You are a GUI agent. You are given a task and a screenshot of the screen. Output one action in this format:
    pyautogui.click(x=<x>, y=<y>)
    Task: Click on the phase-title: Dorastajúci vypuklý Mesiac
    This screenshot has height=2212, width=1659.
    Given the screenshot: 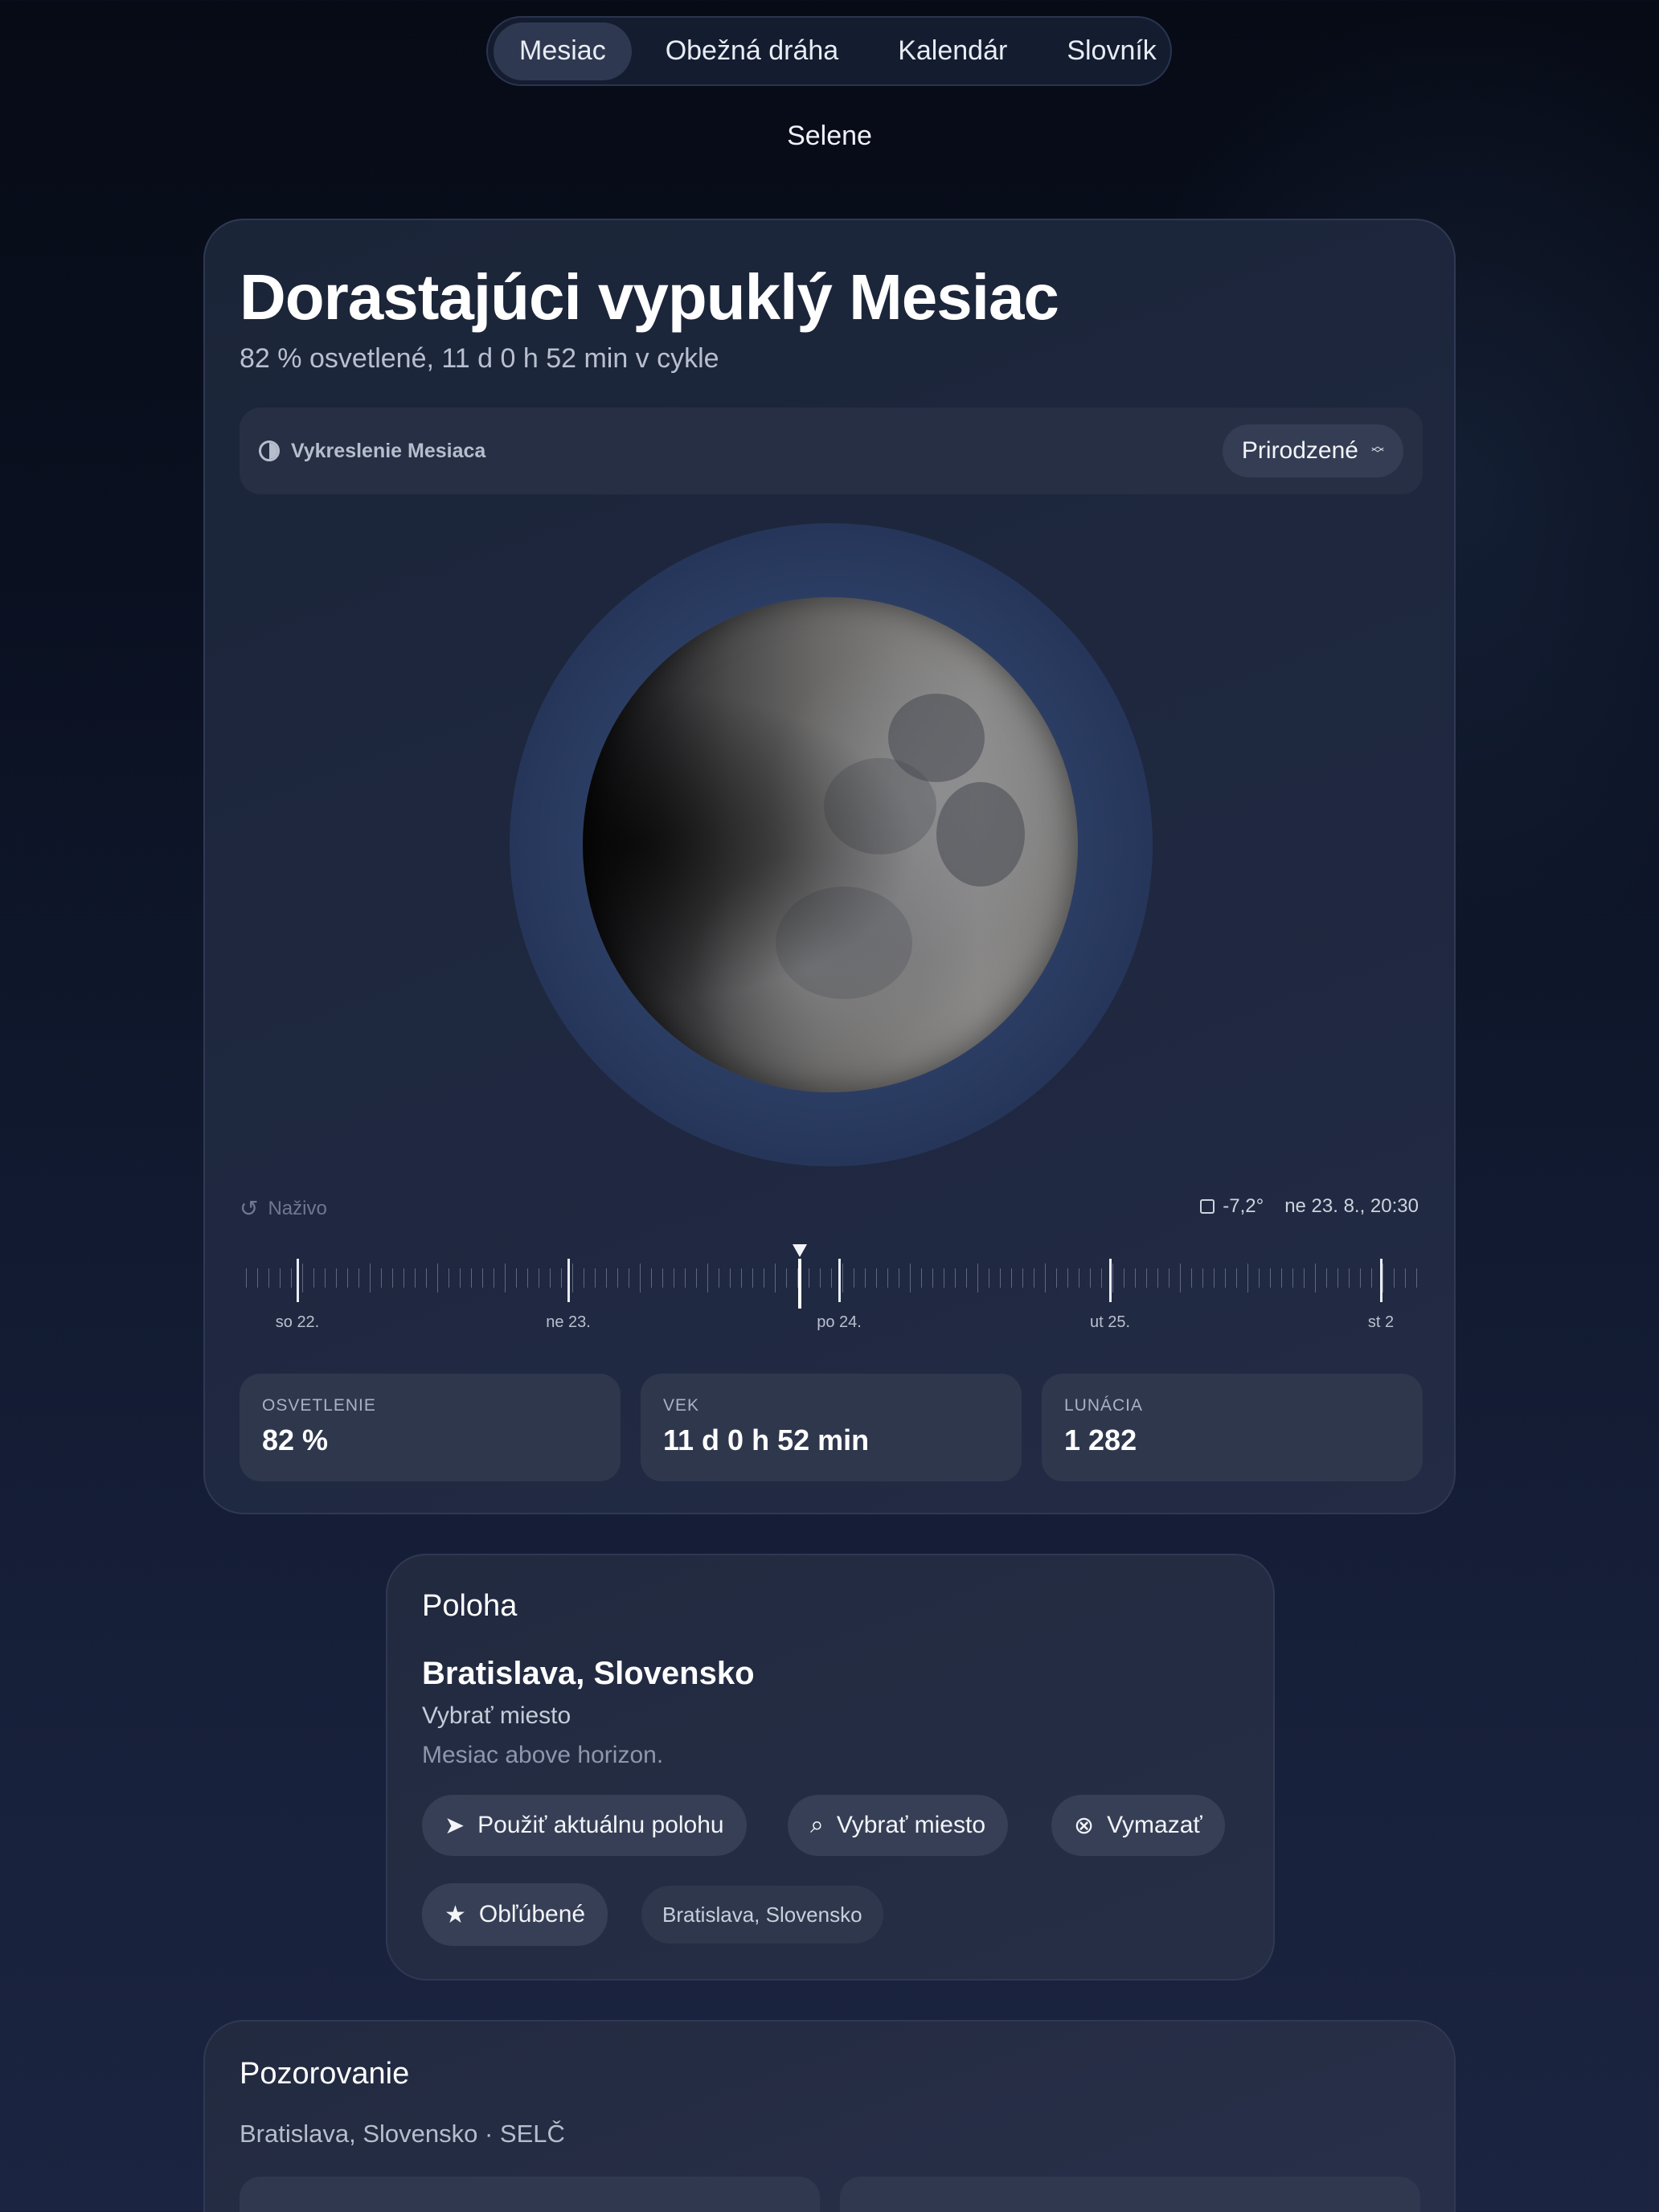 What is the action you would take?
    pyautogui.click(x=649, y=297)
    